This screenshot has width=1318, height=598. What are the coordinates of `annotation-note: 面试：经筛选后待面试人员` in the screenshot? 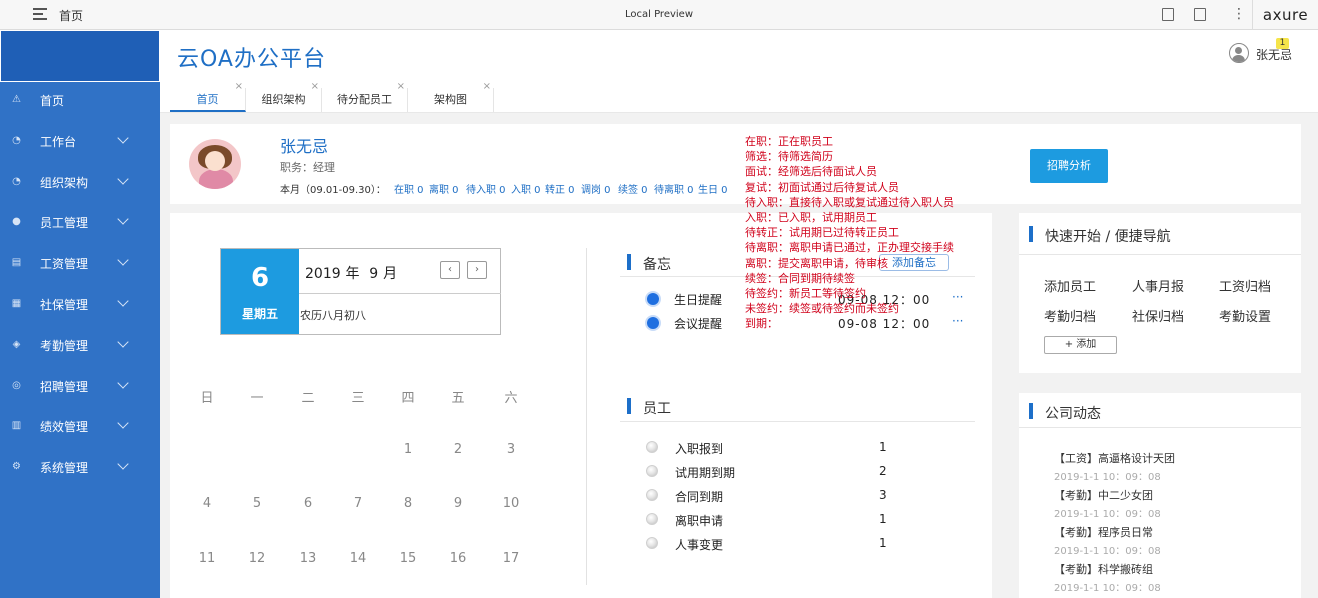 It's located at (811, 172).